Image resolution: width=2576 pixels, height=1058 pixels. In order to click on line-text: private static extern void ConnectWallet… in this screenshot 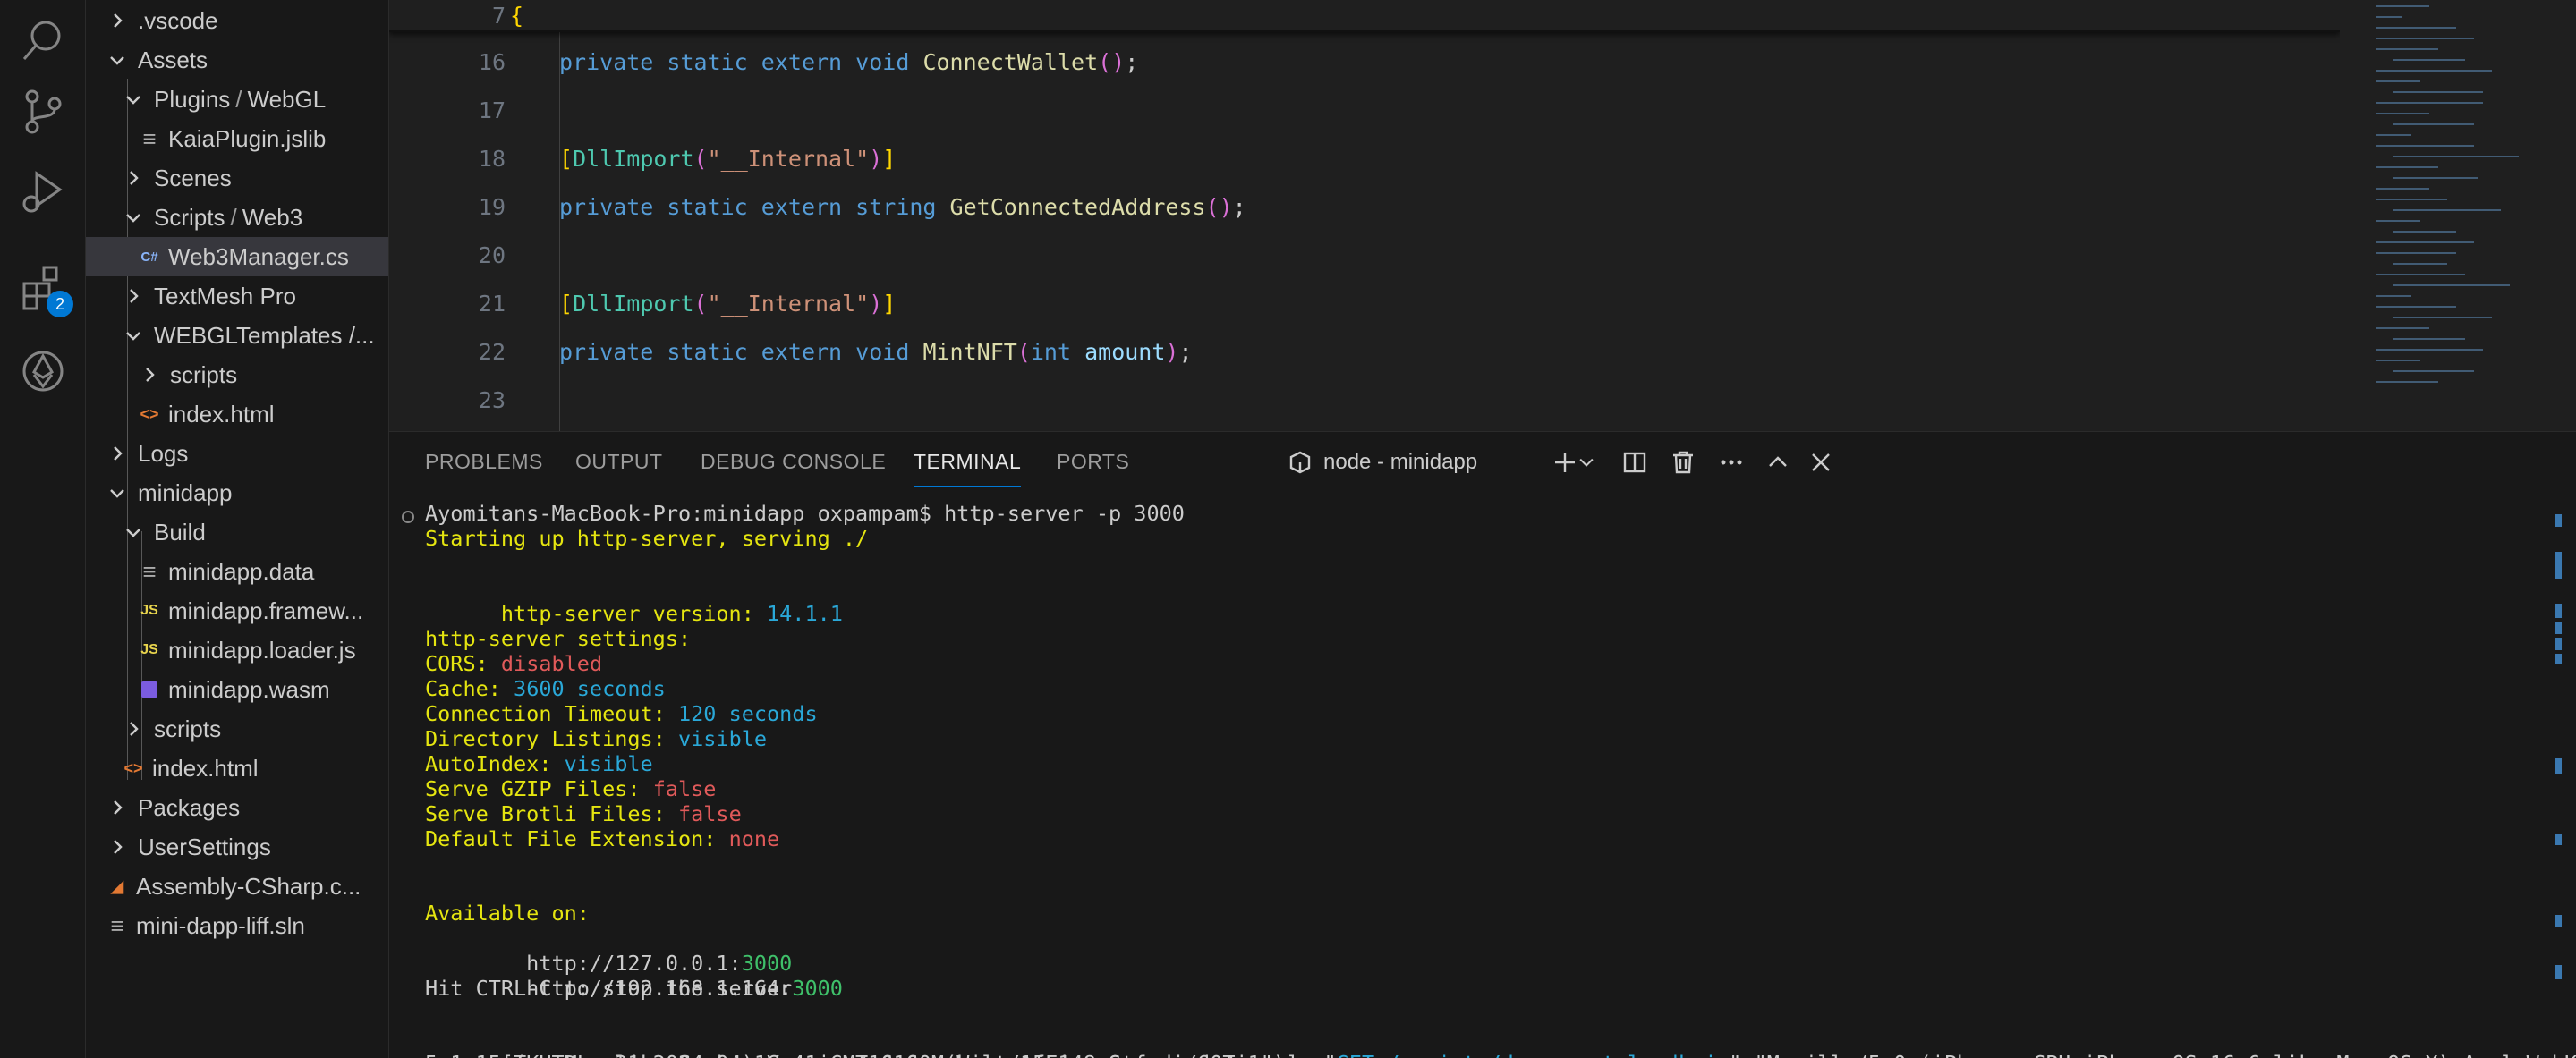, I will do `click(849, 61)`.